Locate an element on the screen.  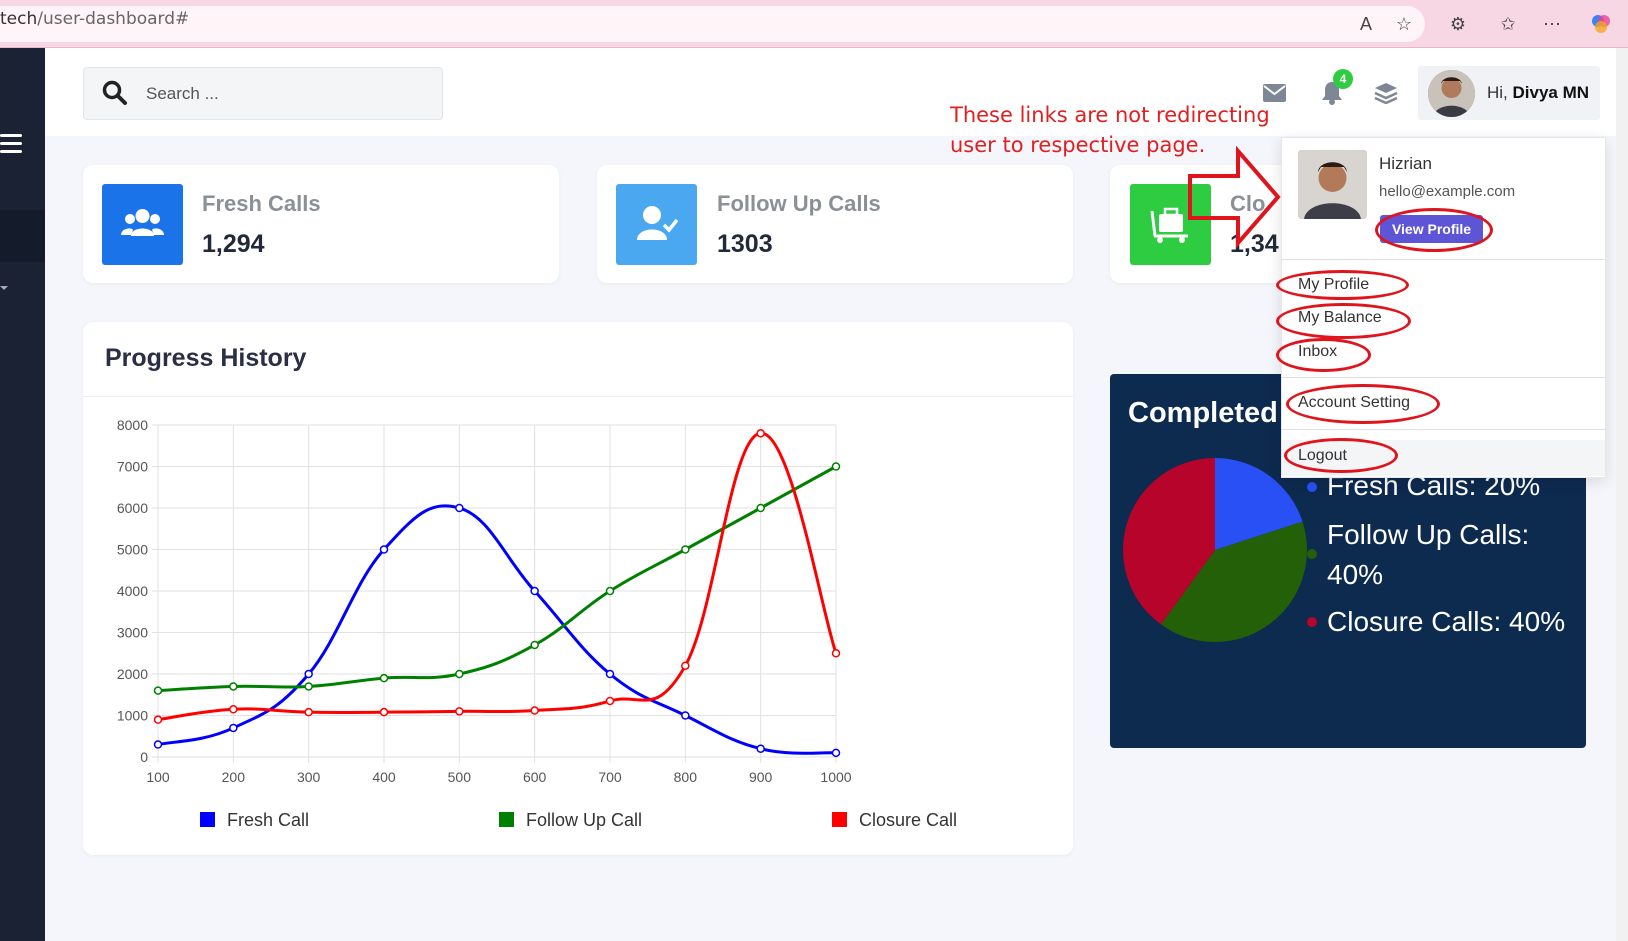
y-tick-label: 0 is located at coordinates (144, 757).